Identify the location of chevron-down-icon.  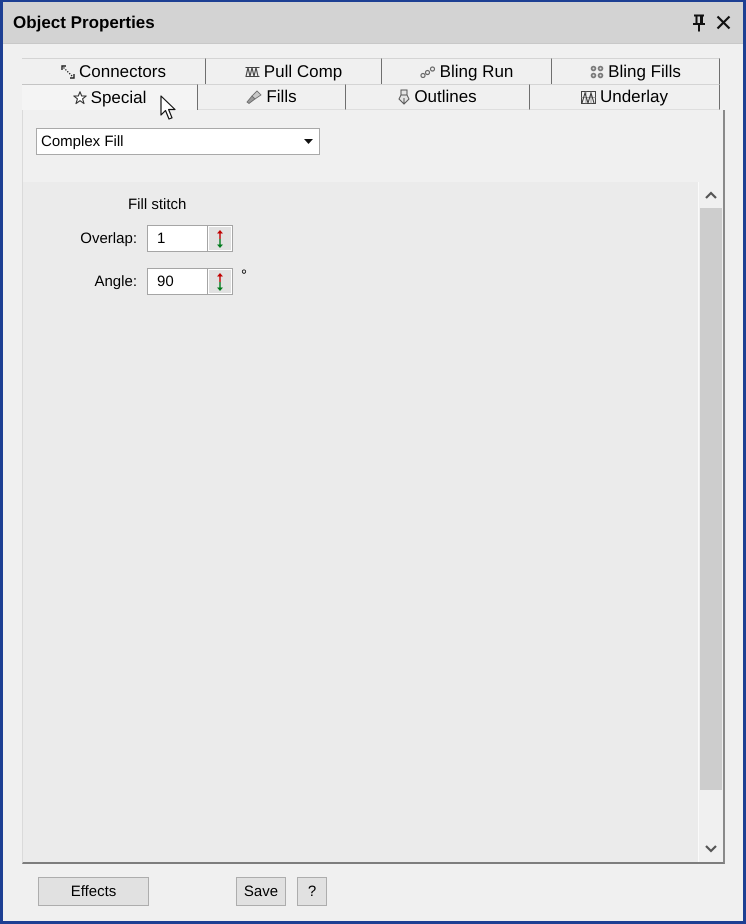
(711, 849).